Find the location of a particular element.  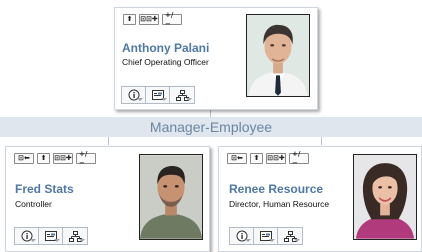

connector-right is located at coordinates (321, 140).